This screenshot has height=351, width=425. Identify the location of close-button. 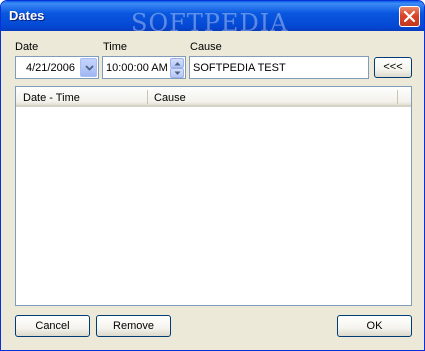
(409, 16).